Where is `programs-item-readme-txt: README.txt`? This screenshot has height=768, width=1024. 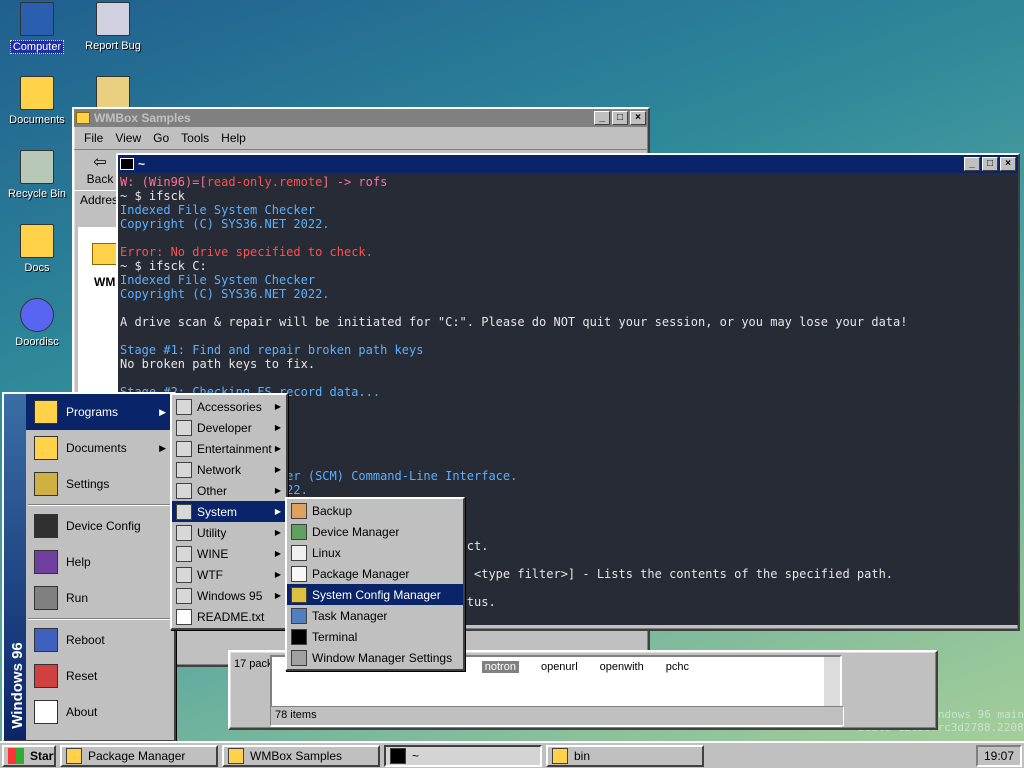 programs-item-readme-txt: README.txt is located at coordinates (229, 616).